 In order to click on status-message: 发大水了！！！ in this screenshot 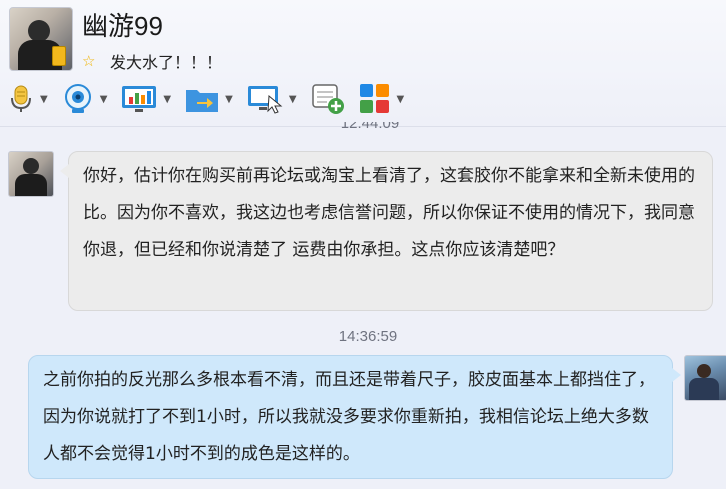, I will do `click(166, 62)`.